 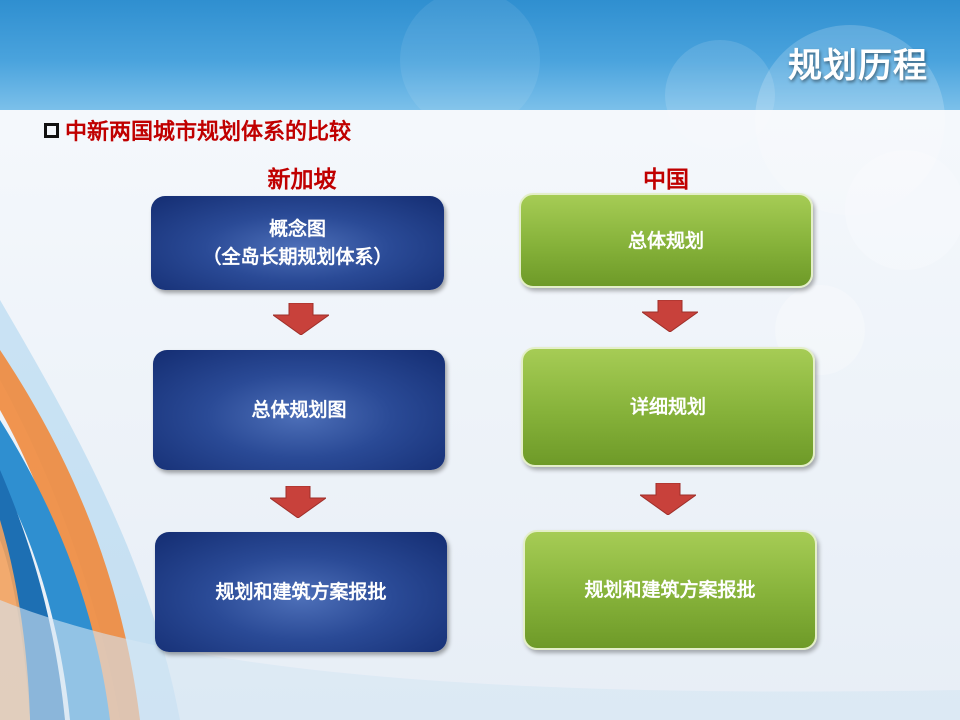 I want to click on singapore-step-2-label: 总体规划图, so click(x=299, y=410).